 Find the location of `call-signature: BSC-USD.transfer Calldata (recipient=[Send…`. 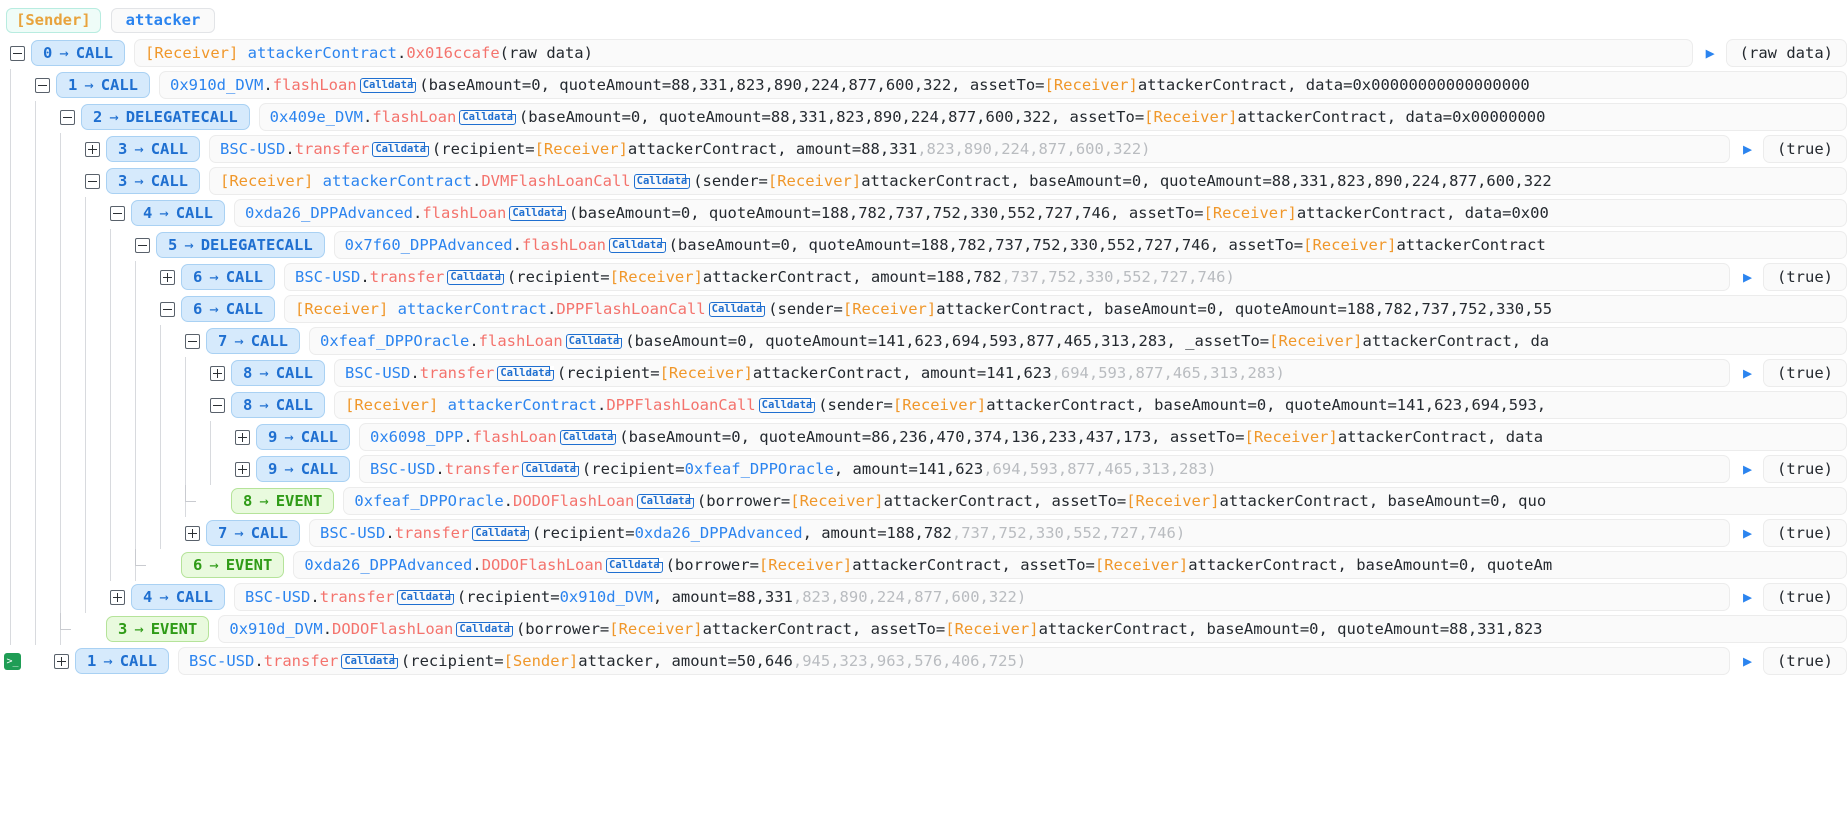

call-signature: BSC-USD.transfer Calldata (recipient=[Send… is located at coordinates (954, 661).